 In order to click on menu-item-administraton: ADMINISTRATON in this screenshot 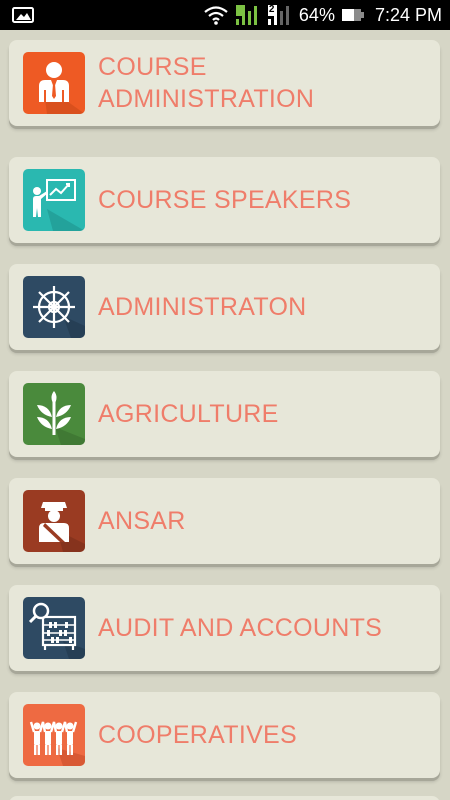, I will do `click(224, 307)`.